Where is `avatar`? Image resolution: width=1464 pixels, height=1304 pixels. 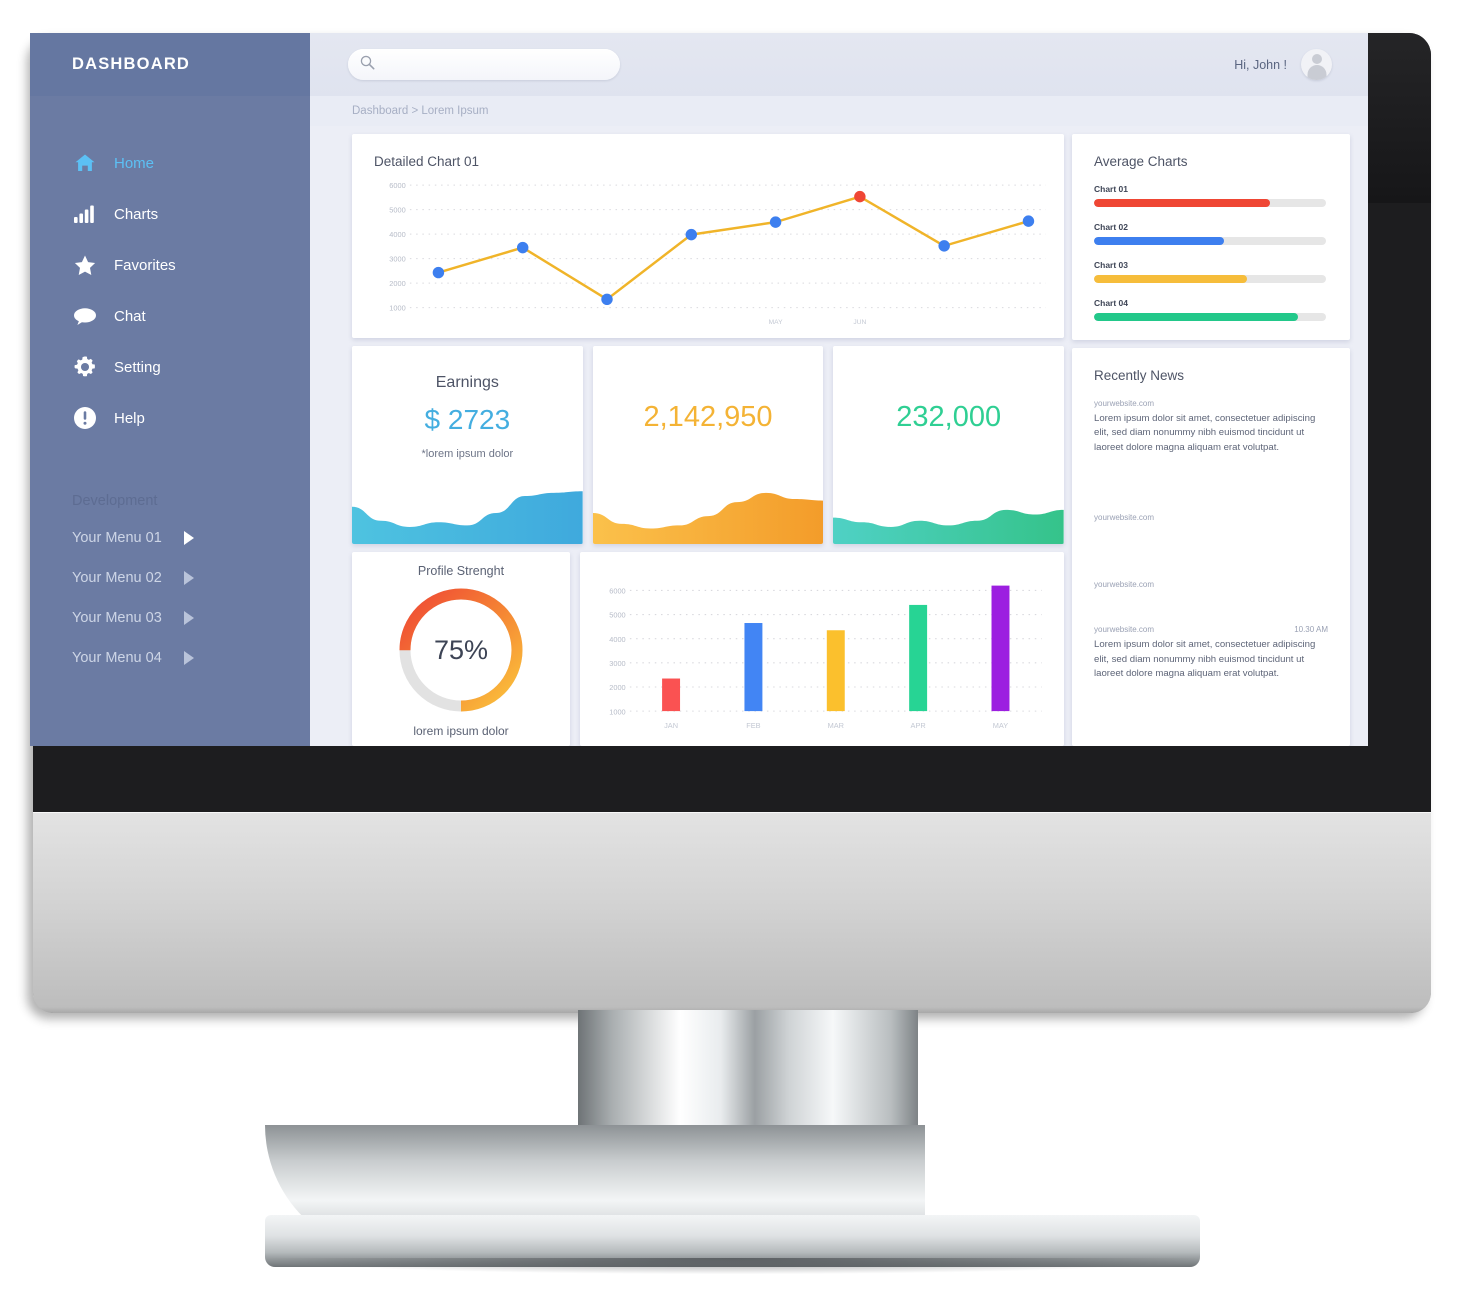
avatar is located at coordinates (1316, 64).